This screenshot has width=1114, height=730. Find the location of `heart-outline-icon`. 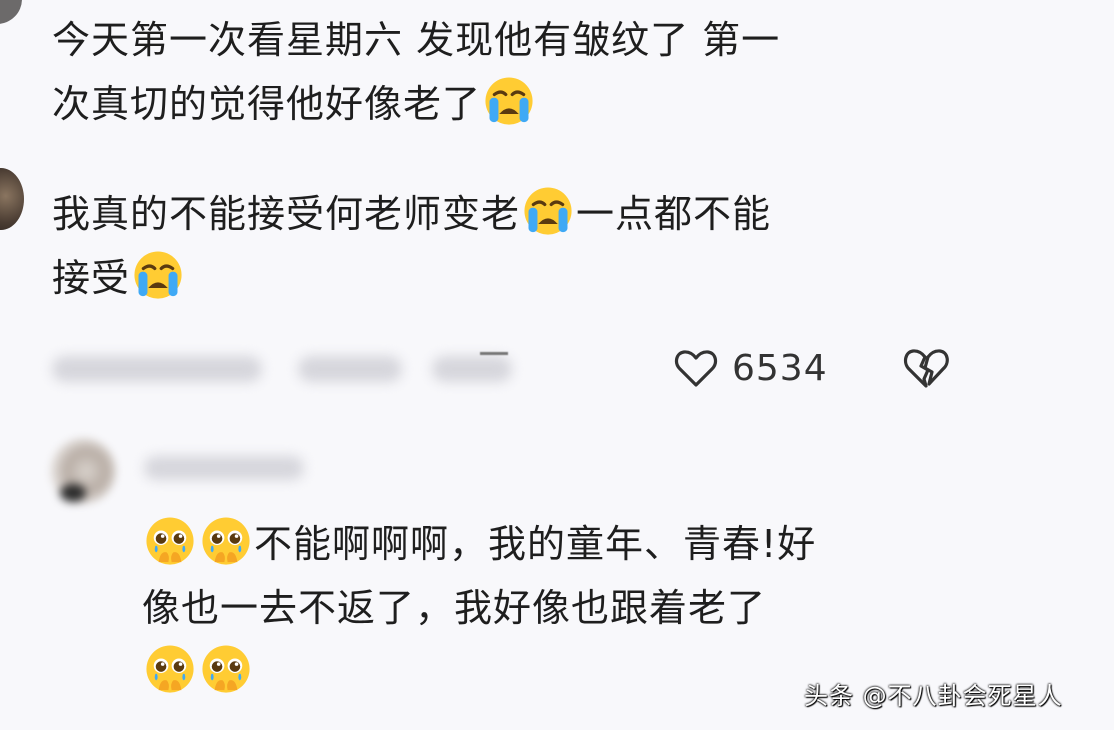

heart-outline-icon is located at coordinates (696, 368).